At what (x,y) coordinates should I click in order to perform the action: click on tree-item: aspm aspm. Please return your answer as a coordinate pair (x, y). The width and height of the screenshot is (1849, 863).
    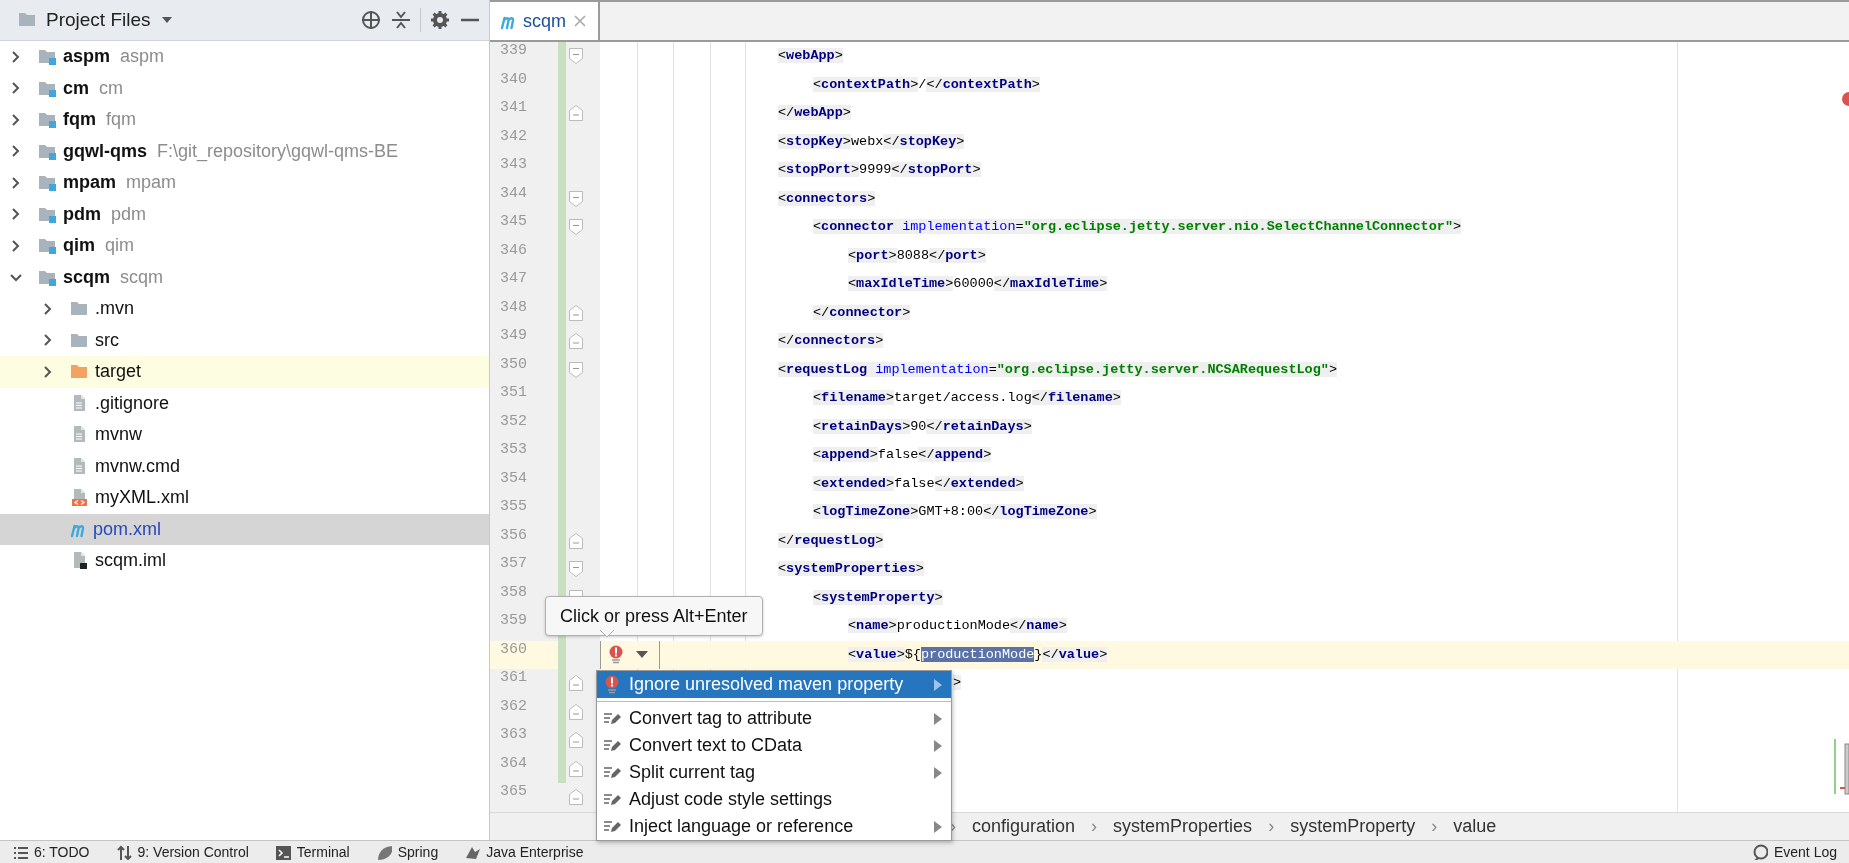
    Looking at the image, I should click on (244, 57).